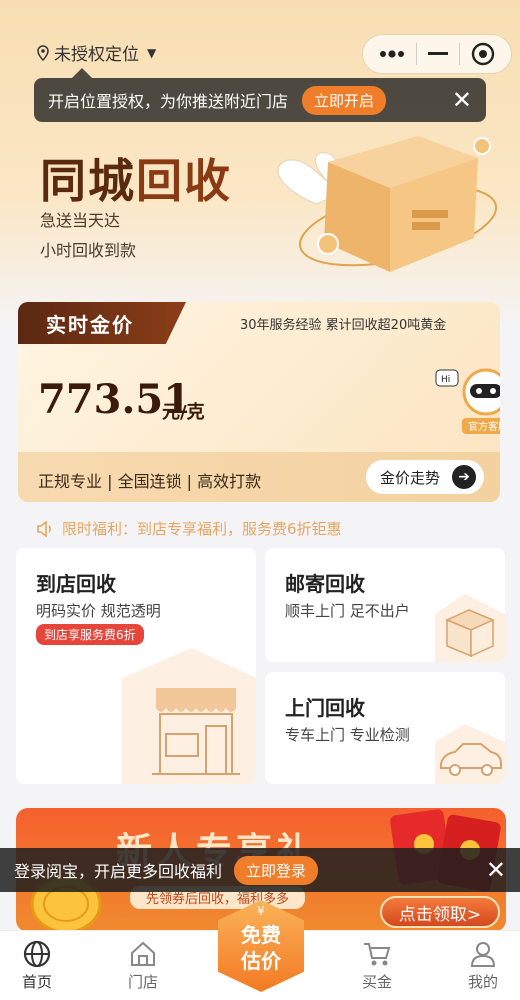  I want to click on user-icon, so click(483, 954).